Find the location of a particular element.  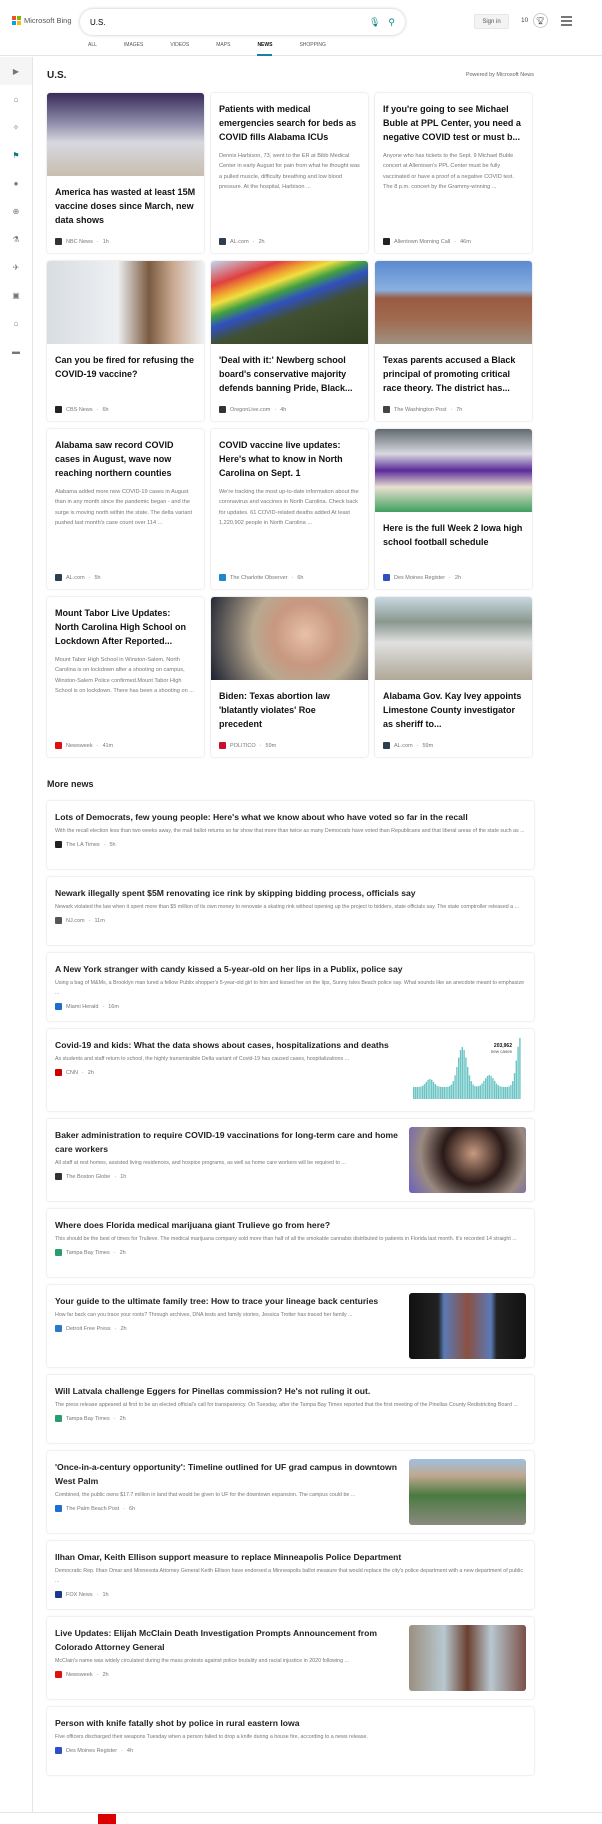

publisher-name: Detroit Free Press is located at coordinates (88, 1329).